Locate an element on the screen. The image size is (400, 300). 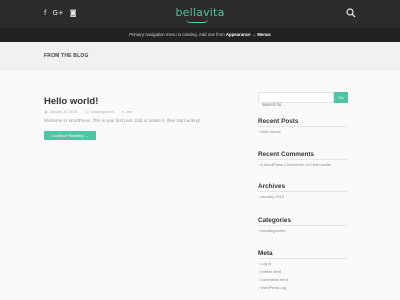
meta-item-label: Log in is located at coordinates (265, 263).